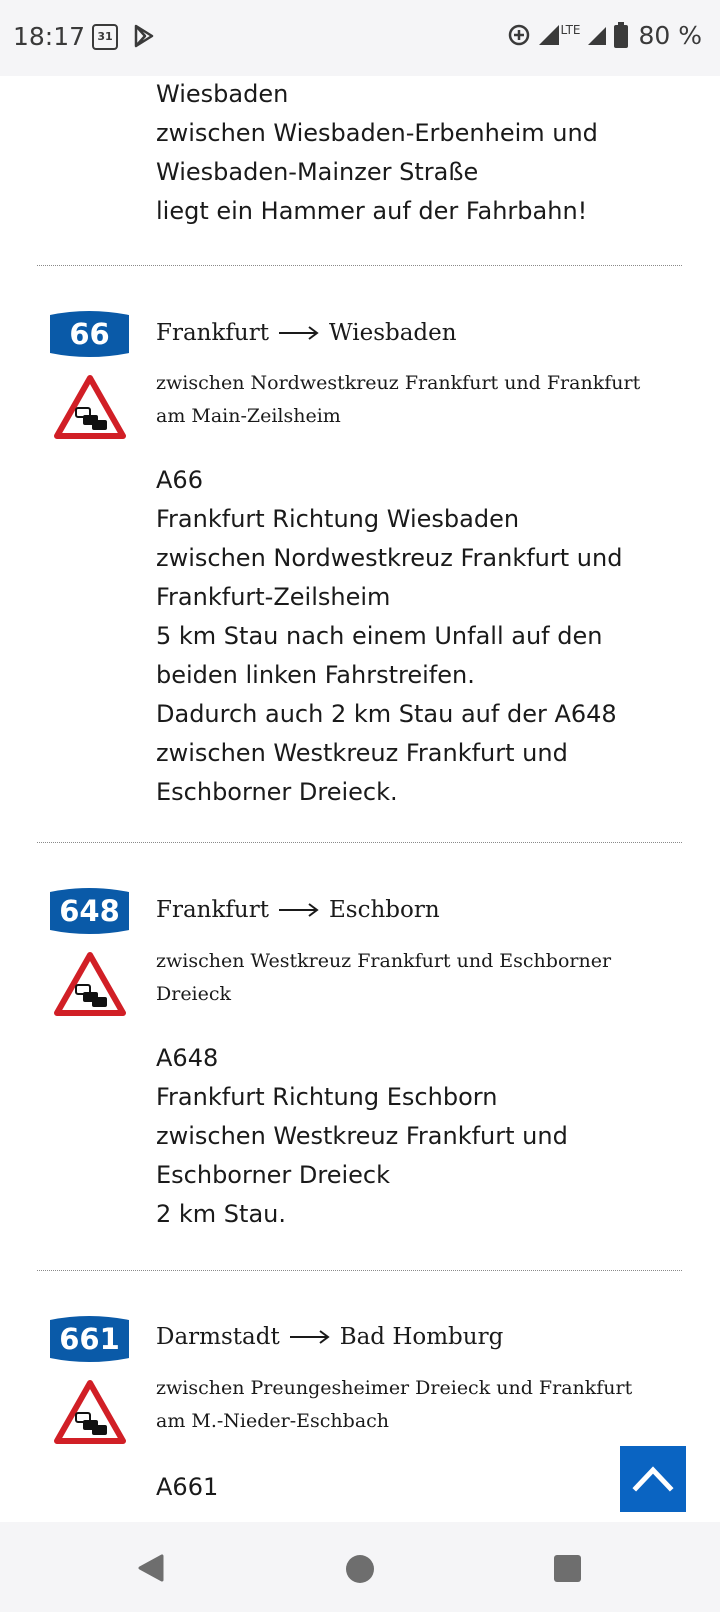 This screenshot has width=720, height=1612. I want to click on play-store-icon, so click(144, 36).